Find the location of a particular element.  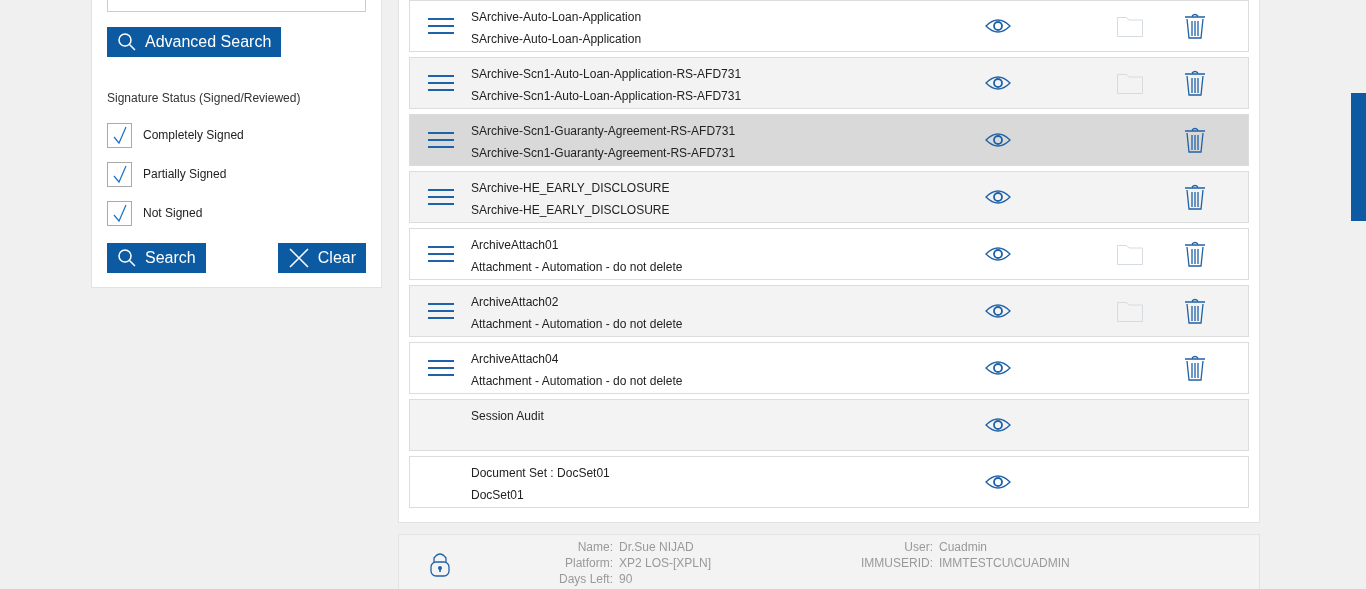

document-title: ArchiveAttach02 is located at coordinates (515, 302).